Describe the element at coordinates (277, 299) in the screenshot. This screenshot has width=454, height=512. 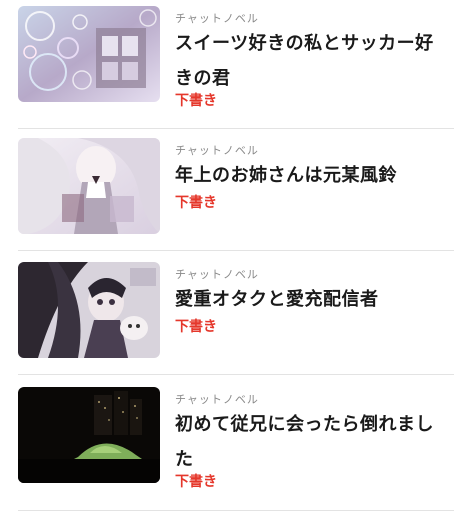
I see `story-title: 愛重オタクと愛充配信者` at that location.